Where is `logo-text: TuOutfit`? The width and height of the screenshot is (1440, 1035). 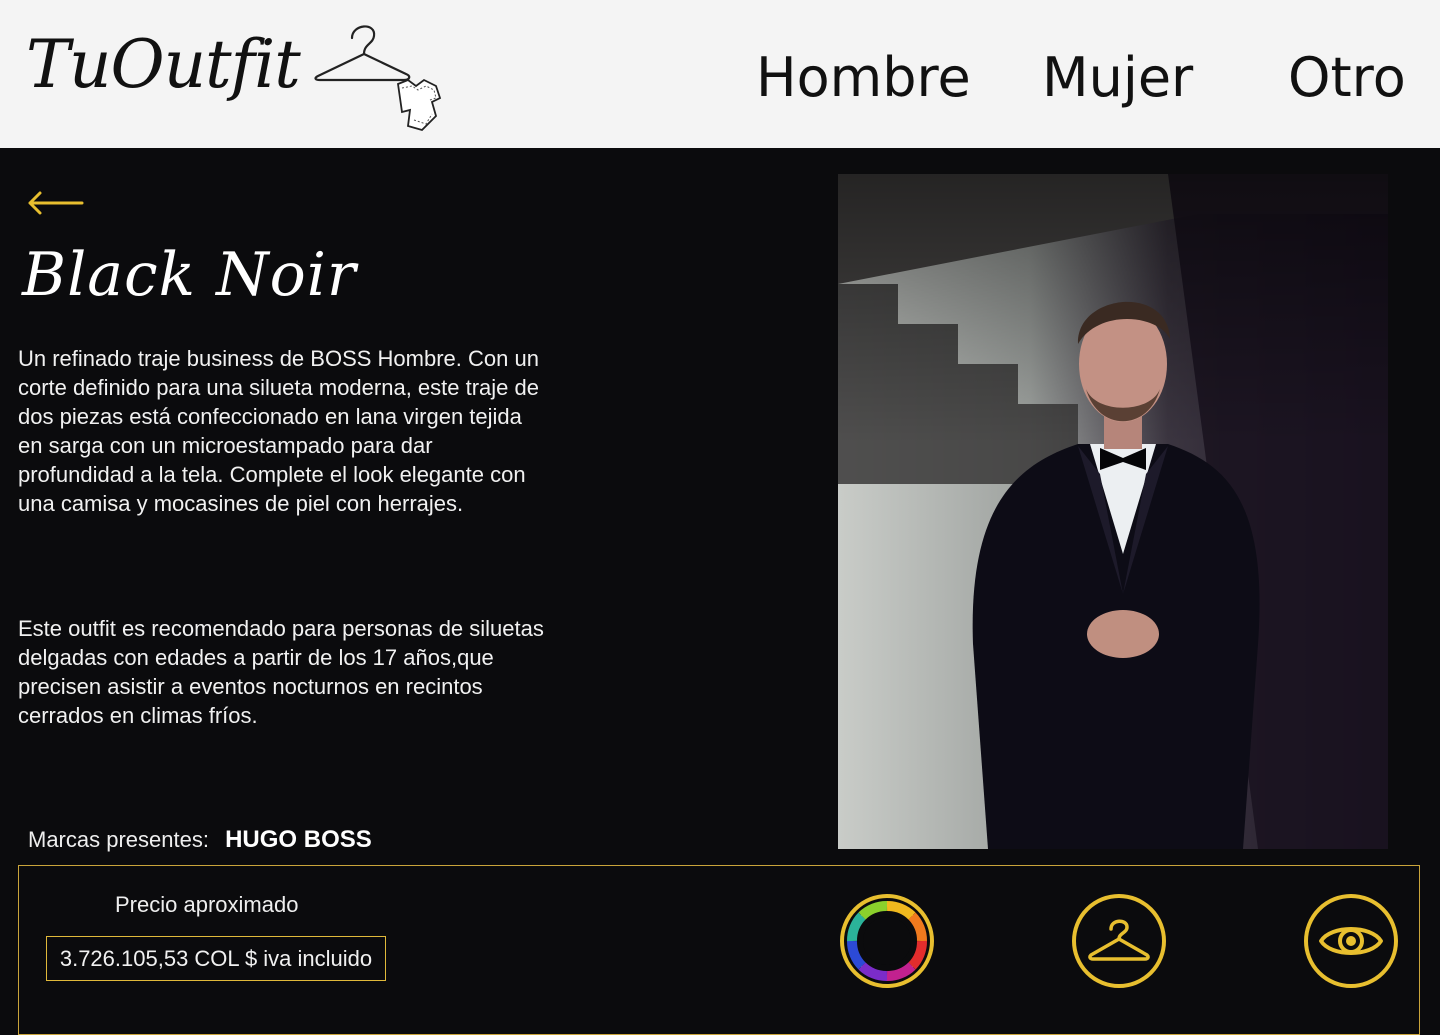 logo-text: TuOutfit is located at coordinates (163, 64).